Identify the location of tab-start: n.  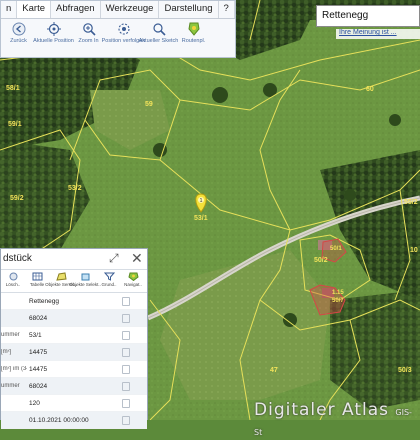
(9, 9).